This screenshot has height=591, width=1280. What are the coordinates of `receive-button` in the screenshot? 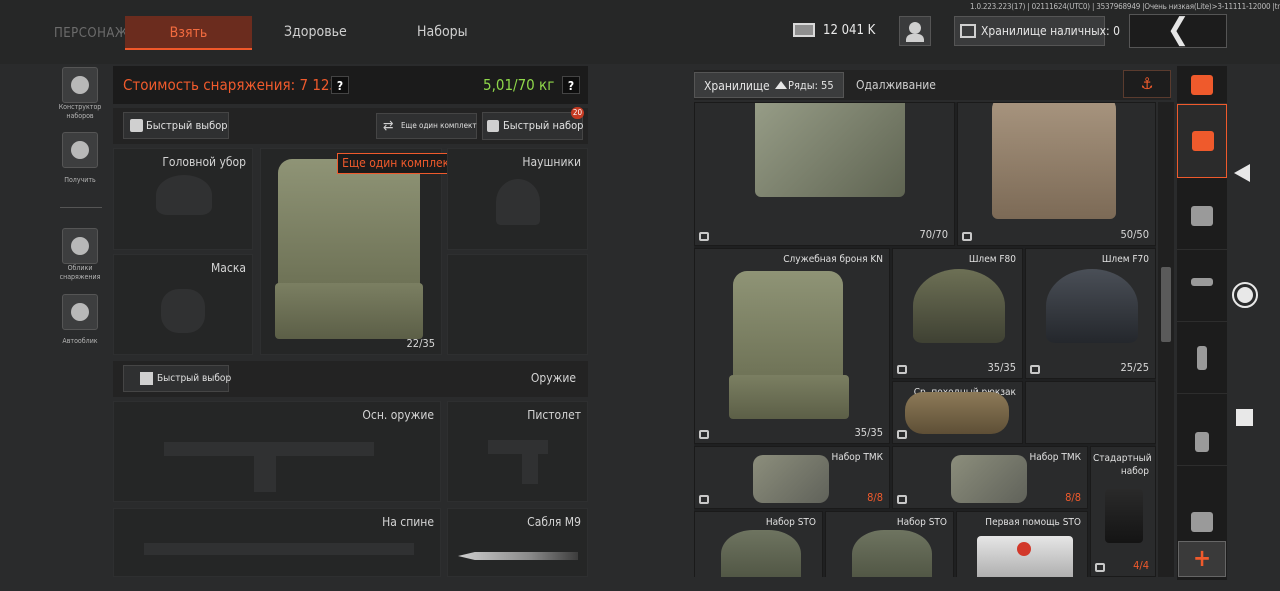 It's located at (80, 150).